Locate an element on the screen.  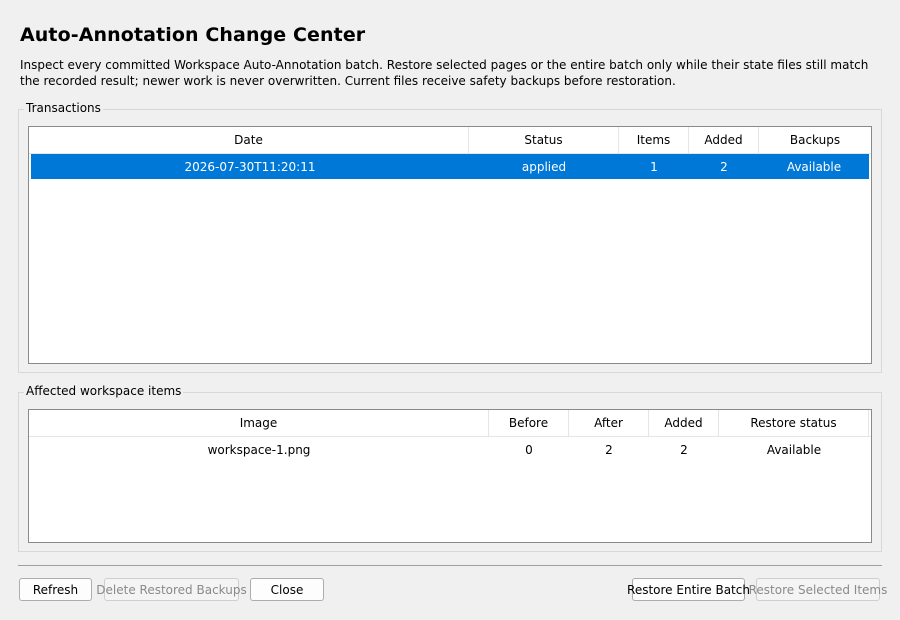
transaction-status: applied is located at coordinates (544, 166).